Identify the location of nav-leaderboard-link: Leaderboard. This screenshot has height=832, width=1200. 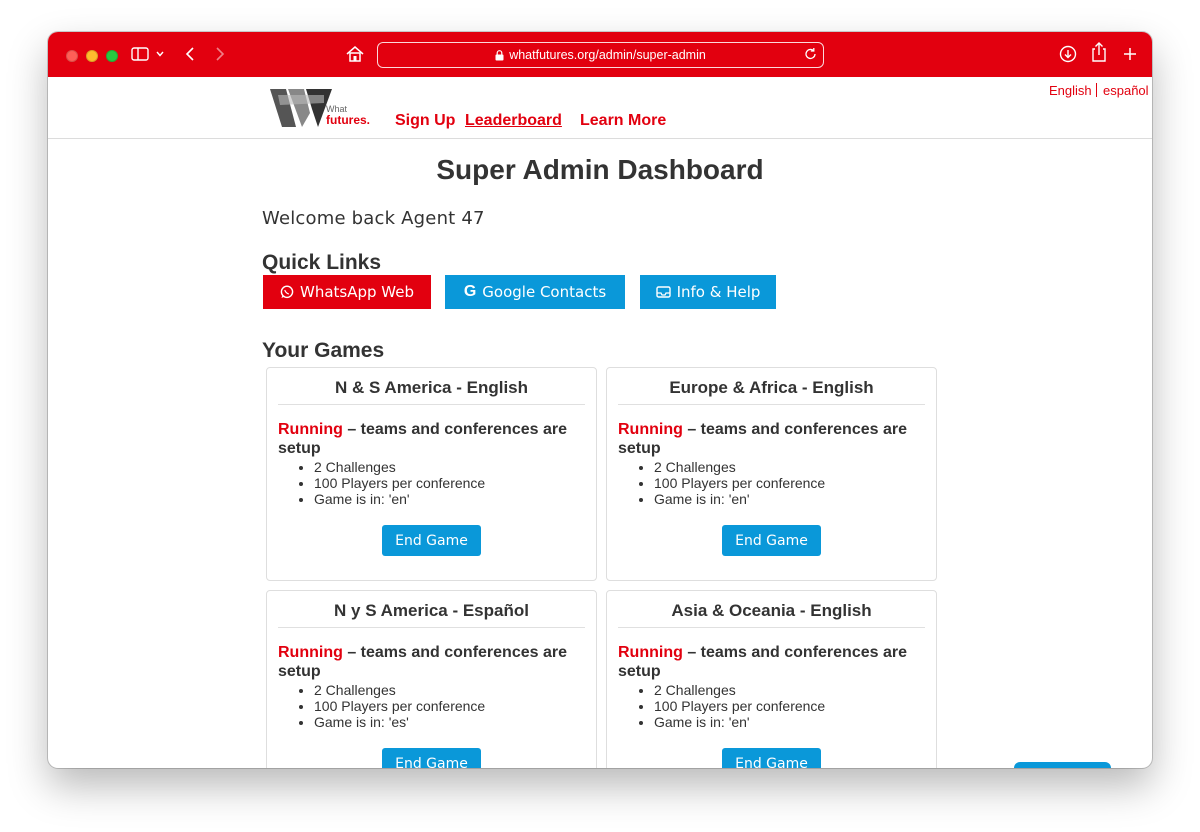
(513, 121).